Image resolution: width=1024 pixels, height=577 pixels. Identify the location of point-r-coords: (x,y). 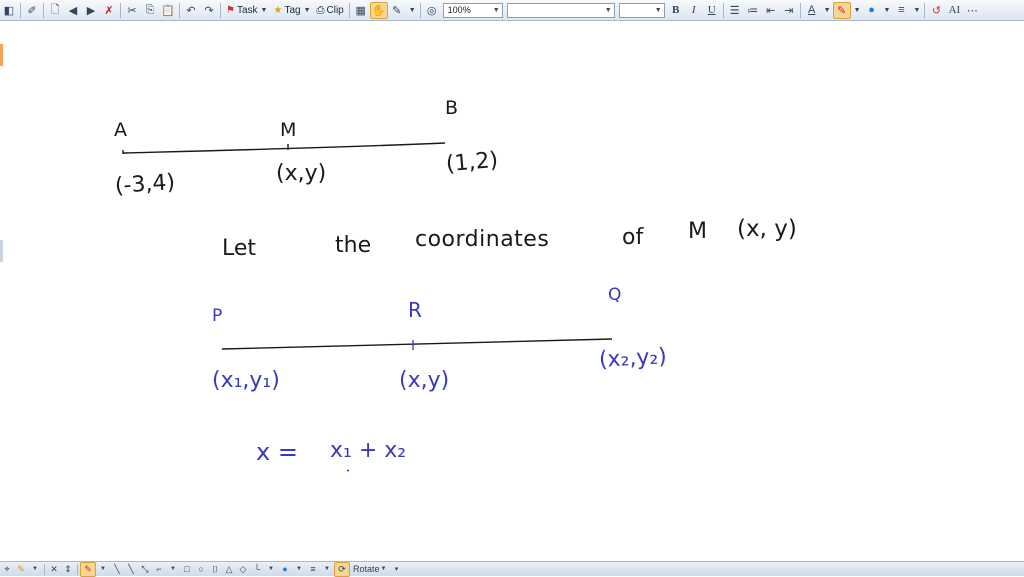
(424, 380).